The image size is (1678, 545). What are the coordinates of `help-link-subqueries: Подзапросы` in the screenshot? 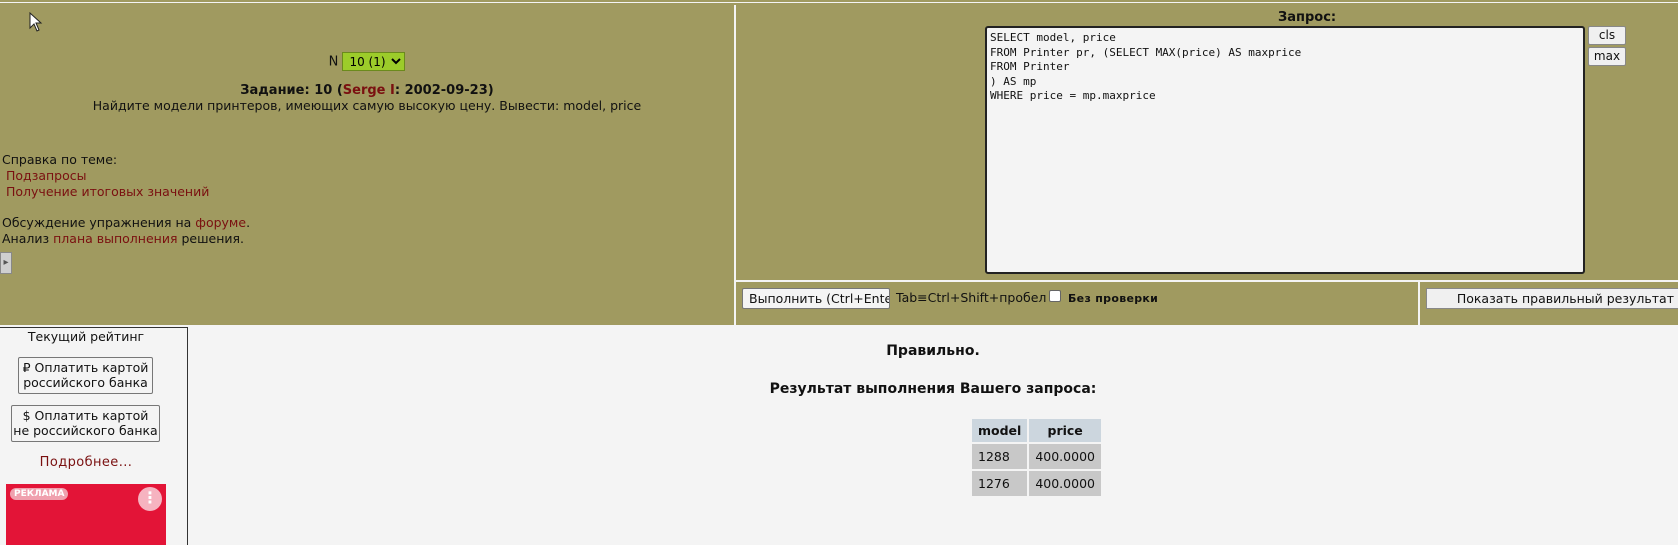 It's located at (105, 176).